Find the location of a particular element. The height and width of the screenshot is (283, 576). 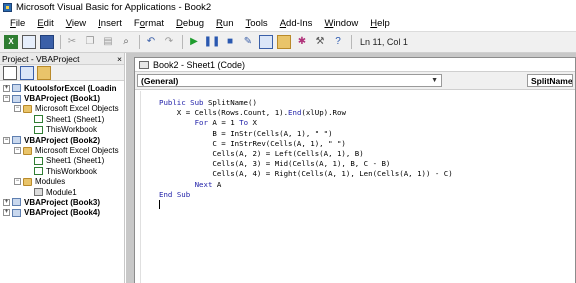

code-margin is located at coordinates (138, 187).